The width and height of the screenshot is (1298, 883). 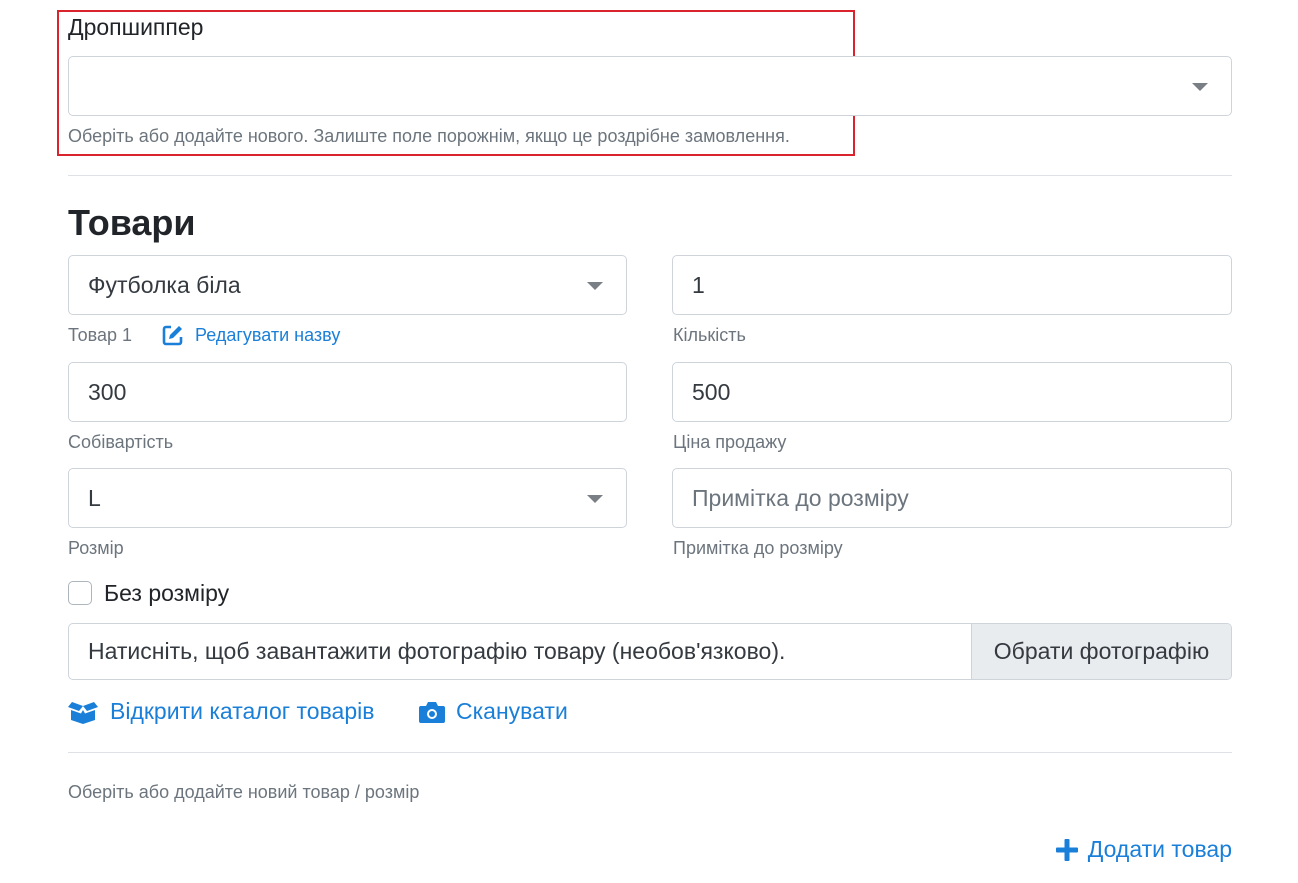 I want to click on open-catalog-link: Відкрити каталог товарів, so click(x=221, y=711).